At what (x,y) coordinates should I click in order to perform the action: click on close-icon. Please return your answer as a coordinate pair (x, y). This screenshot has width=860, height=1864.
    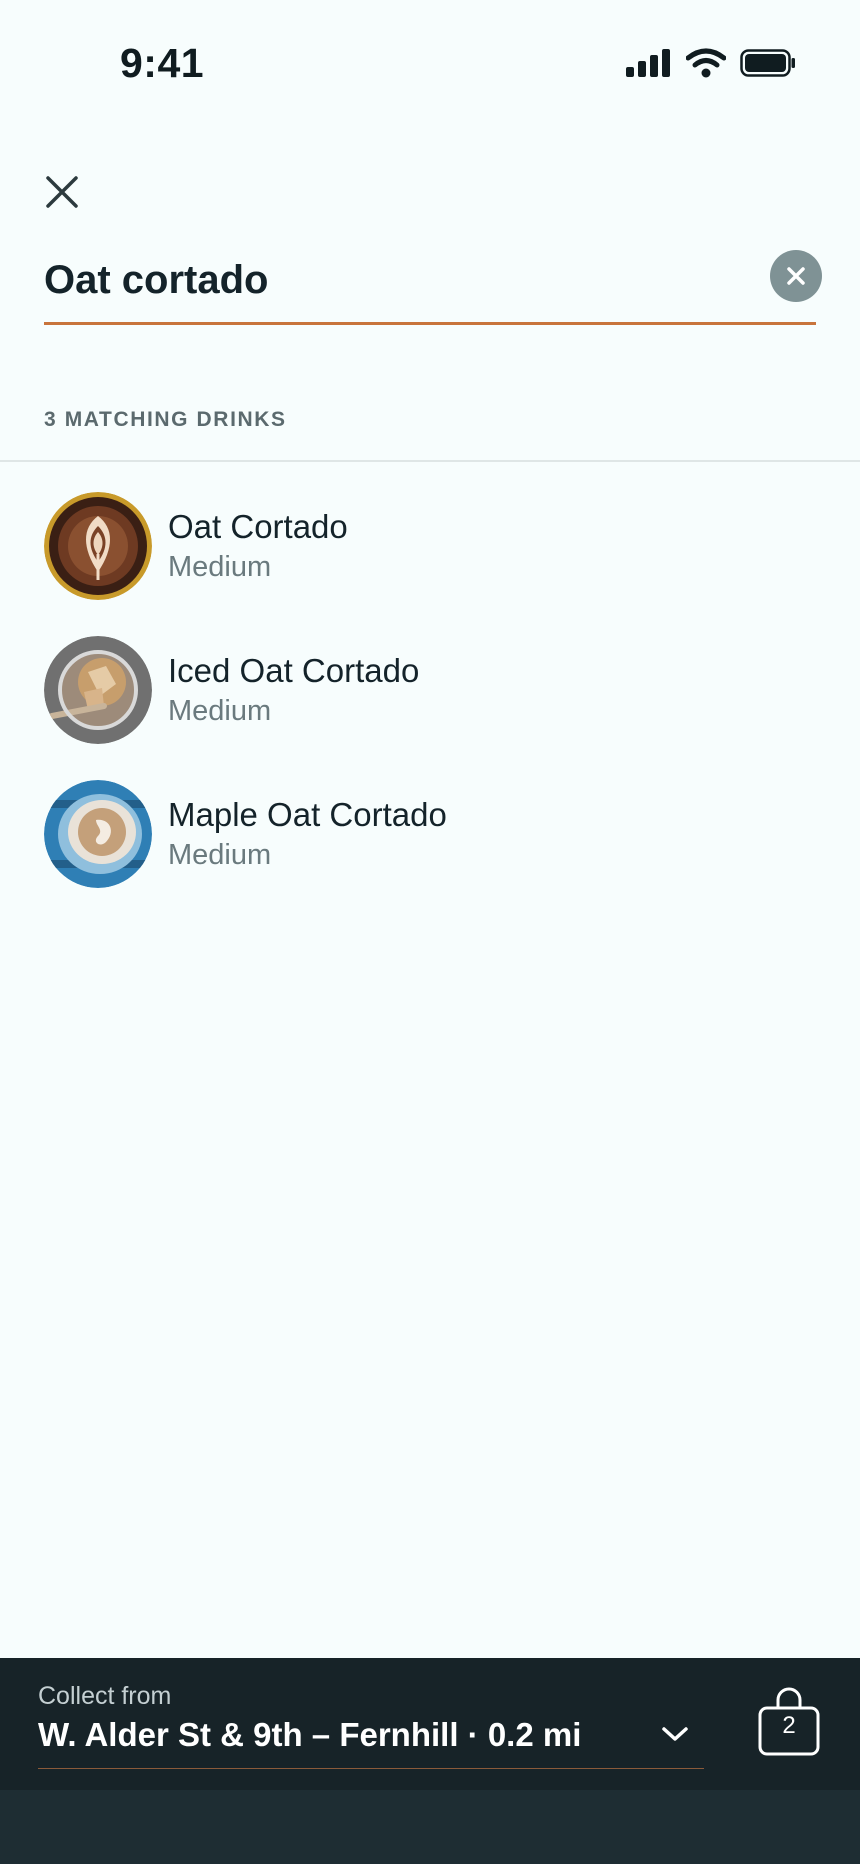
    Looking at the image, I should click on (62, 192).